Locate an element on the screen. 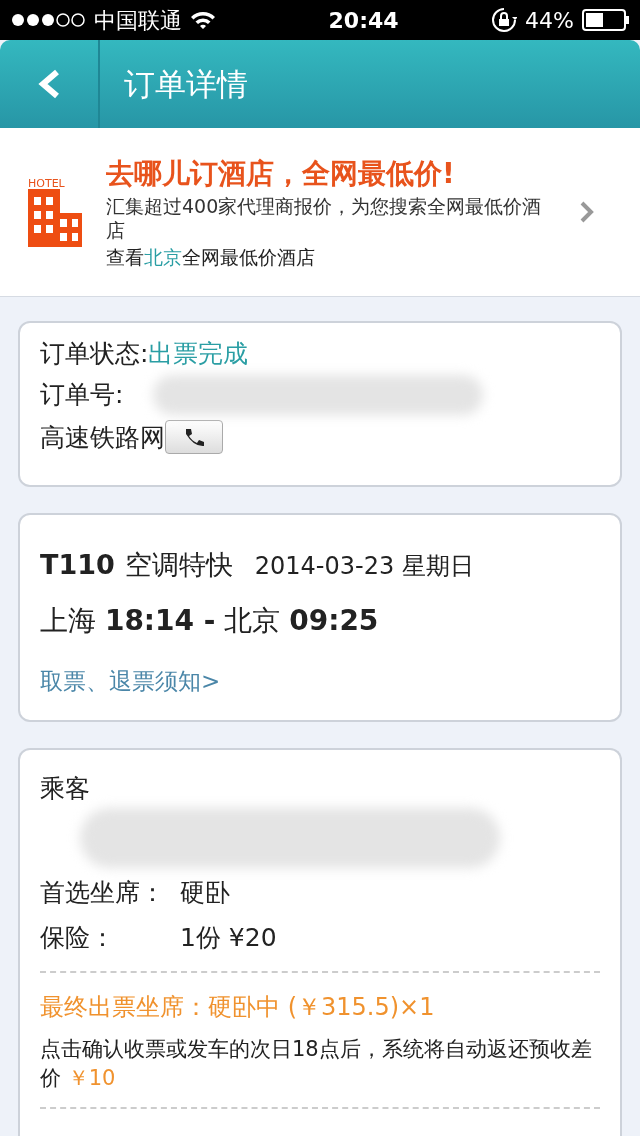 The width and height of the screenshot is (640, 1136). field-label: 乘客 is located at coordinates (65, 789).